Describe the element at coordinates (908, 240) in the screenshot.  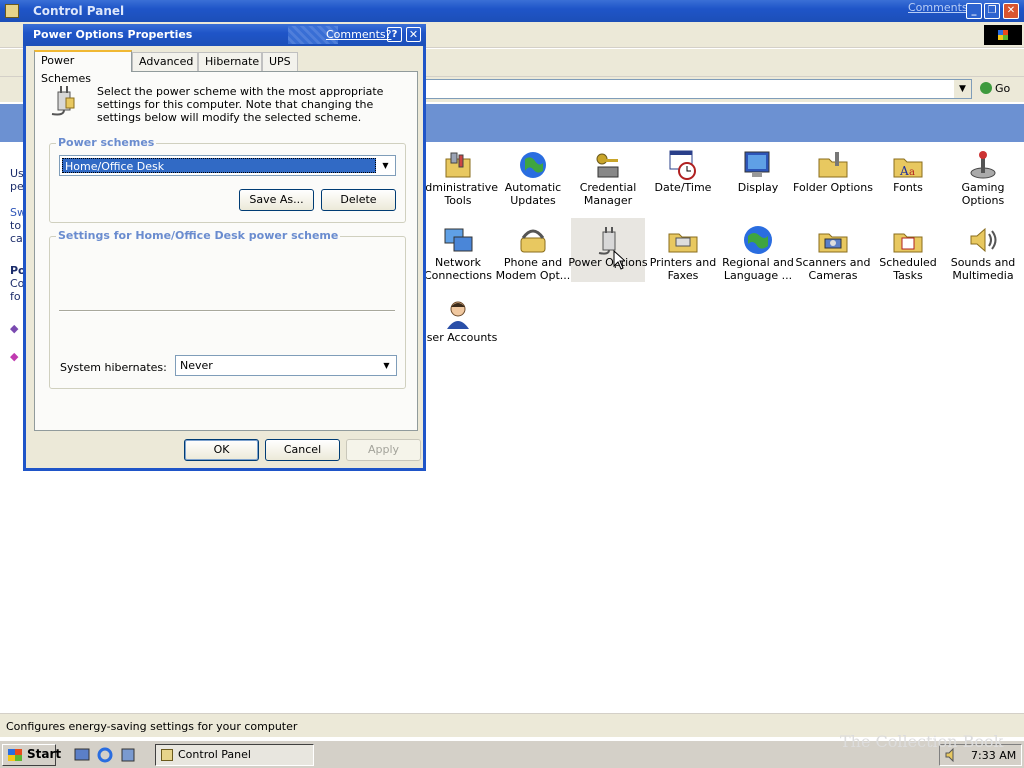
I see `calendar-folder-icon` at that location.